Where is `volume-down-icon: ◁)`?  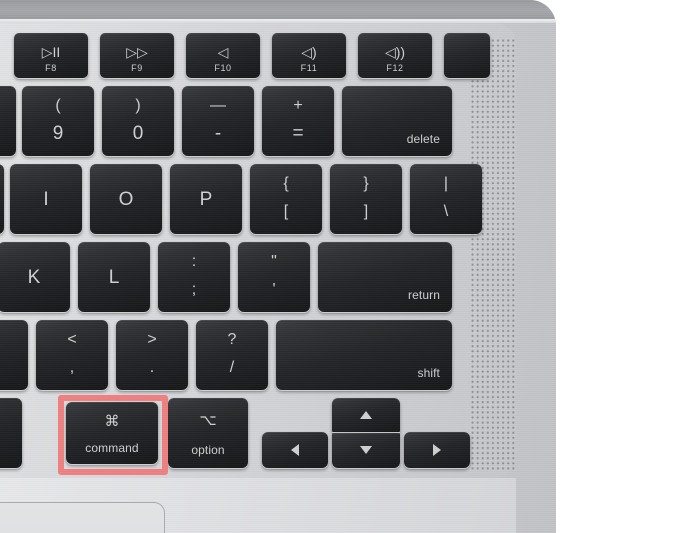
volume-down-icon: ◁) is located at coordinates (309, 52).